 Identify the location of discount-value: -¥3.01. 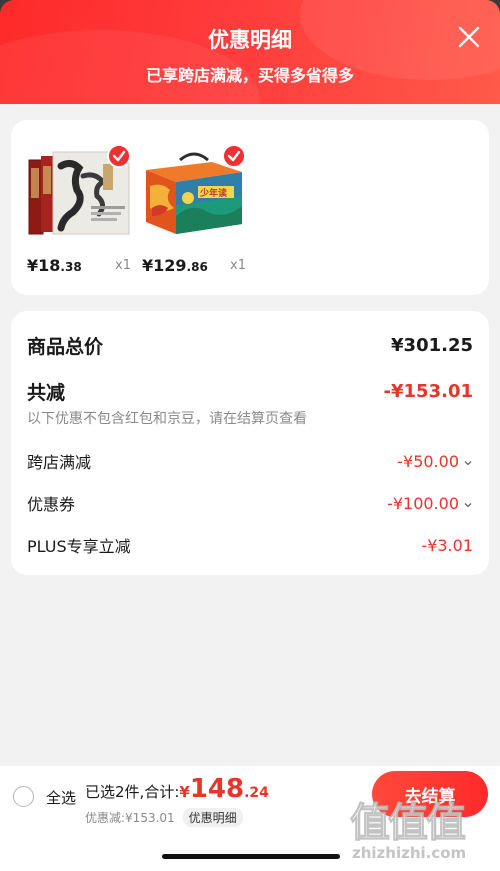
(447, 545).